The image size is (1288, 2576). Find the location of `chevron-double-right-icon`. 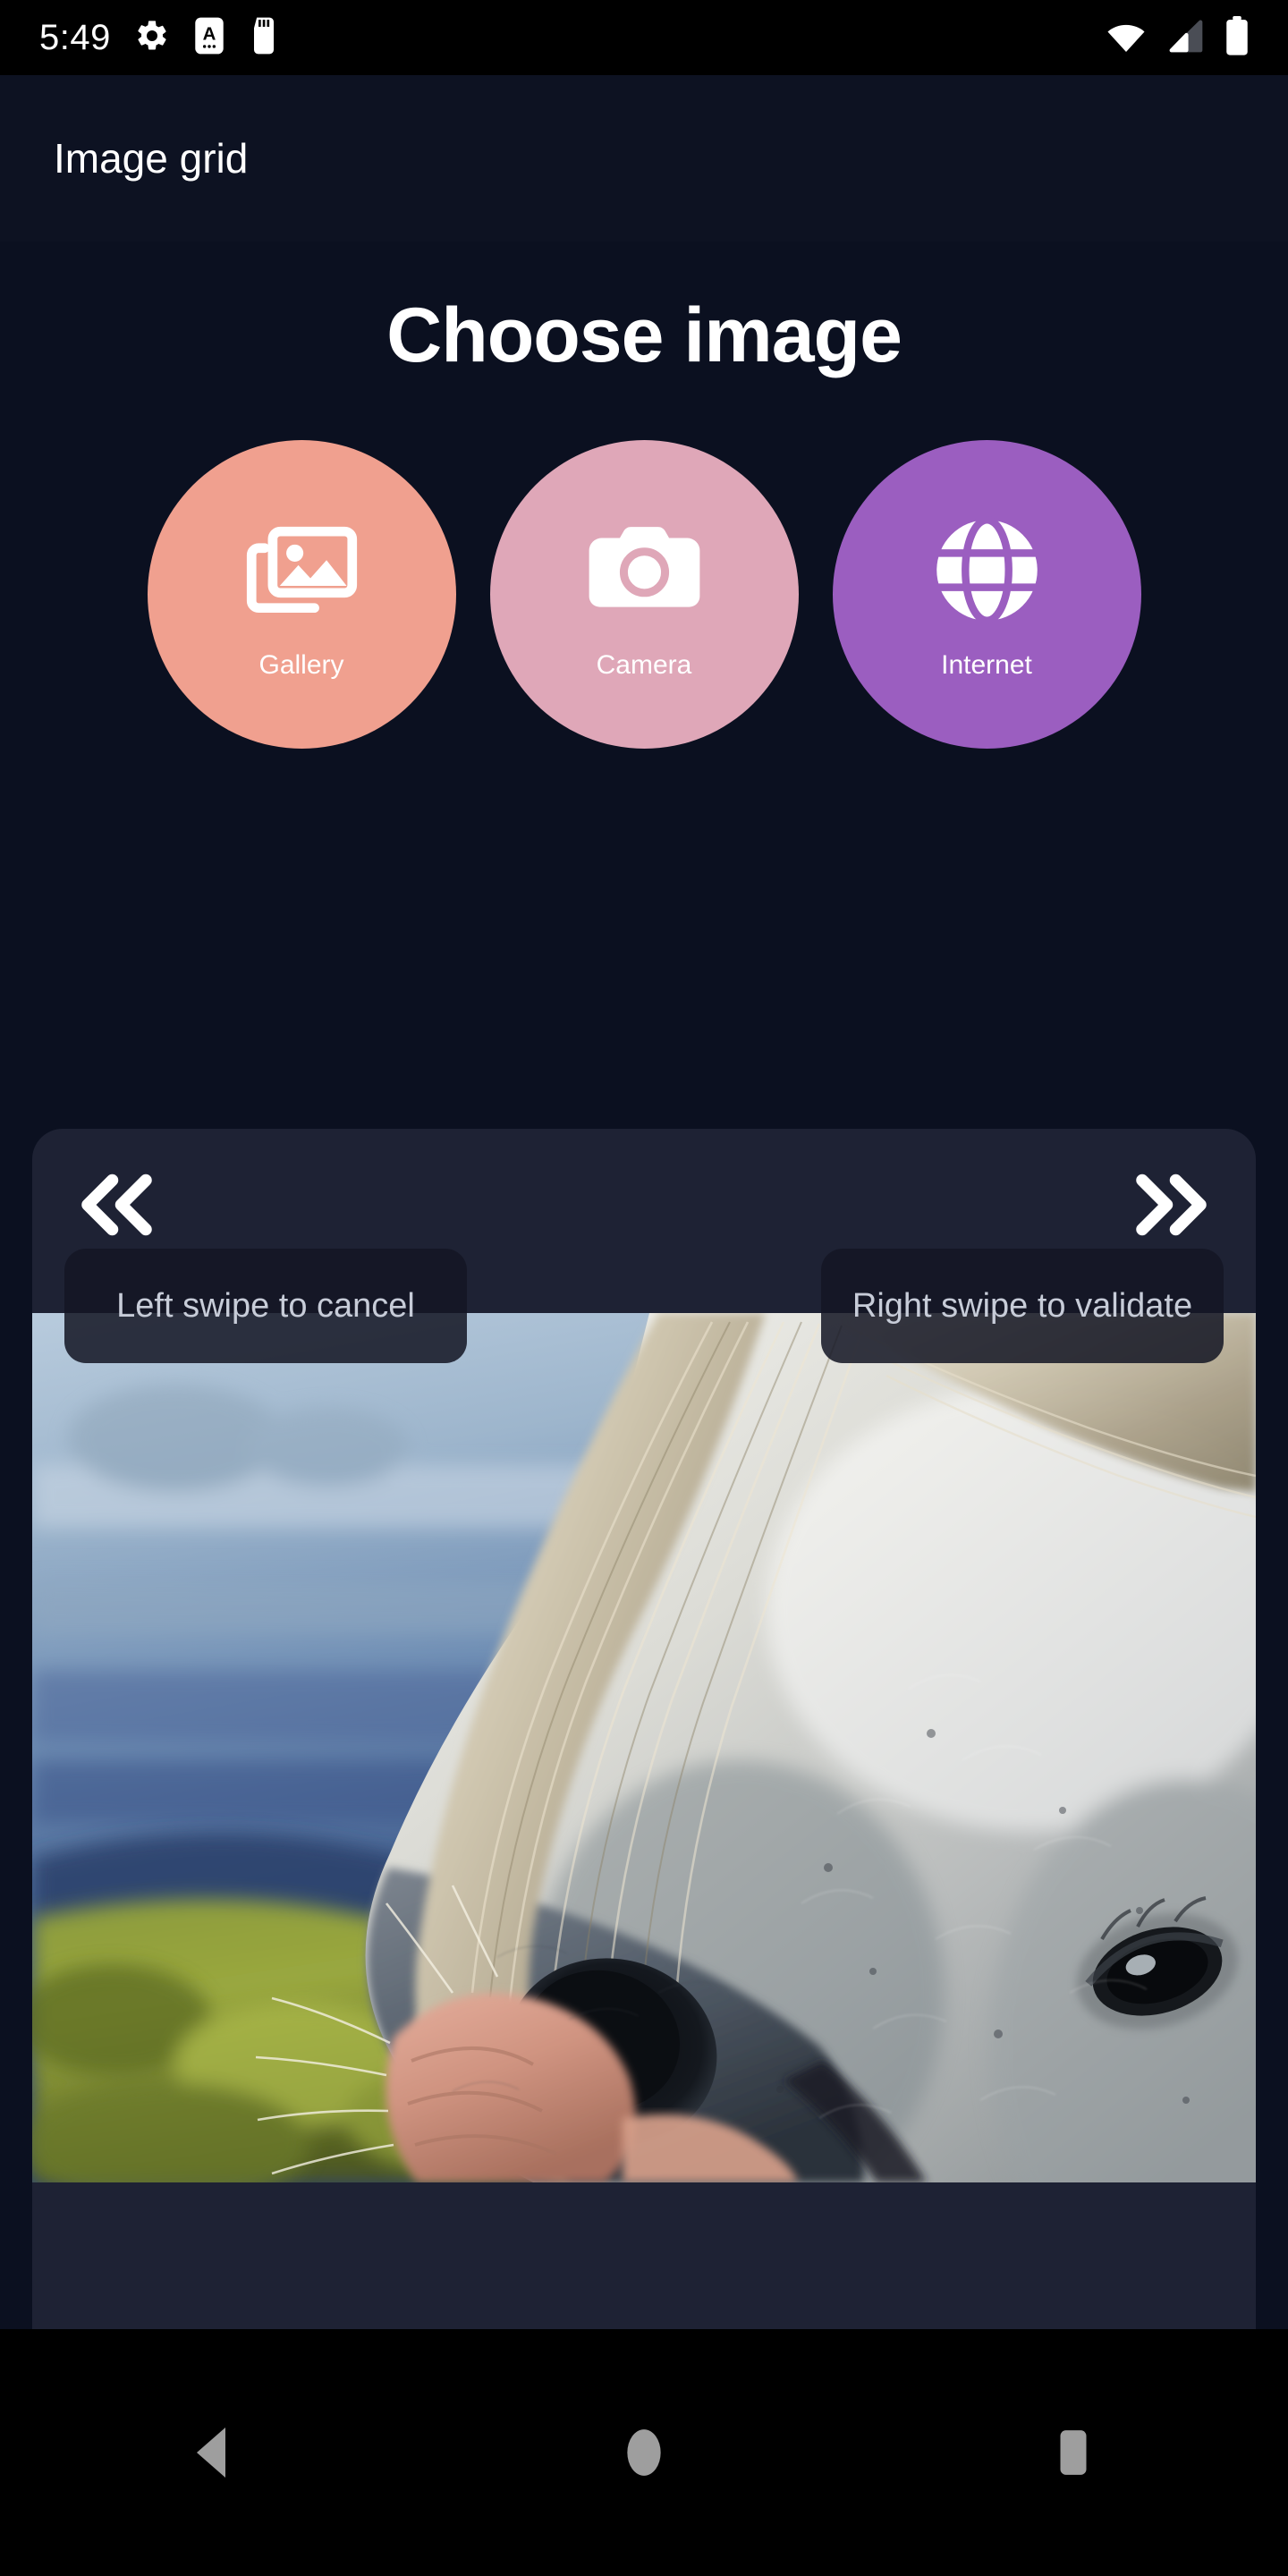

chevron-double-right-icon is located at coordinates (1169, 1204).